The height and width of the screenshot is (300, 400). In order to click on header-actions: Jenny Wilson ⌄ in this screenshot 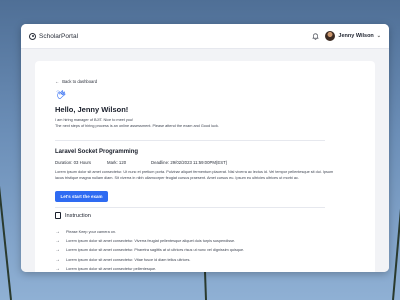, I will do `click(346, 36)`.